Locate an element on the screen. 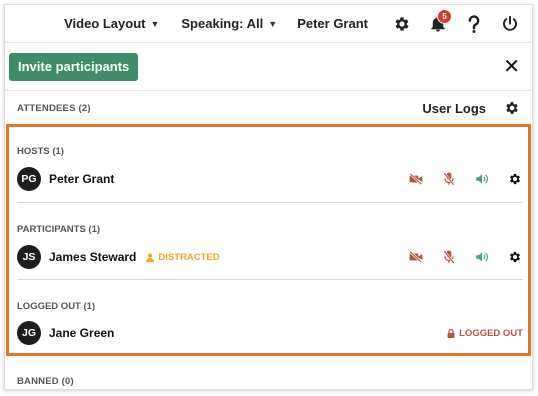 The image size is (538, 396). lock-icon is located at coordinates (451, 333).